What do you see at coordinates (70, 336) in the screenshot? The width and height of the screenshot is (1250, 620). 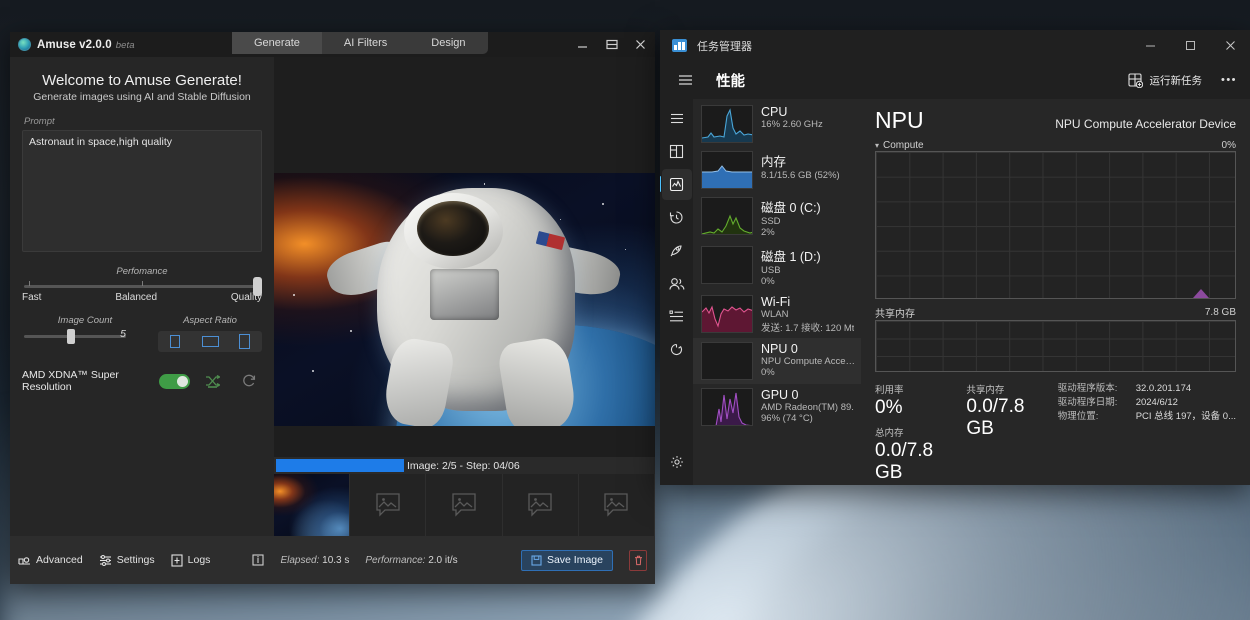 I see `image-count-slider-knob` at bounding box center [70, 336].